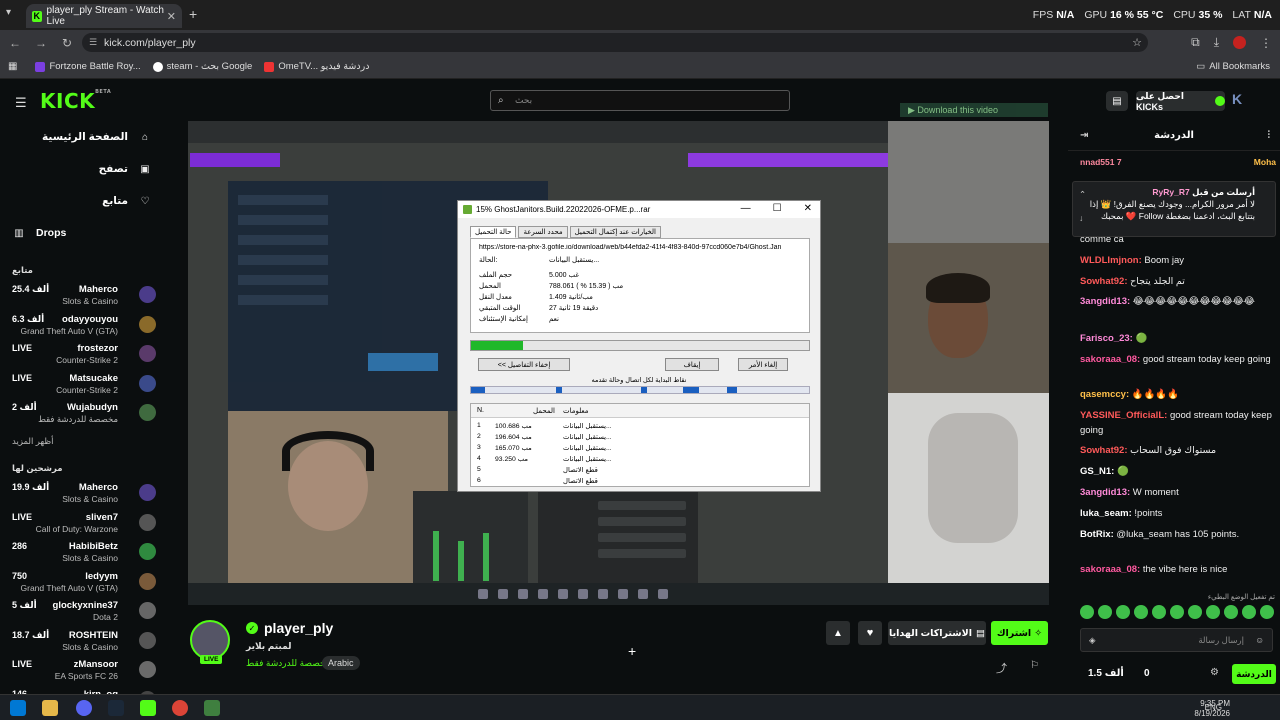 This screenshot has width=1280, height=720. What do you see at coordinates (1092, 640) in the screenshot?
I see `shield-icon: ◈` at bounding box center [1092, 640].